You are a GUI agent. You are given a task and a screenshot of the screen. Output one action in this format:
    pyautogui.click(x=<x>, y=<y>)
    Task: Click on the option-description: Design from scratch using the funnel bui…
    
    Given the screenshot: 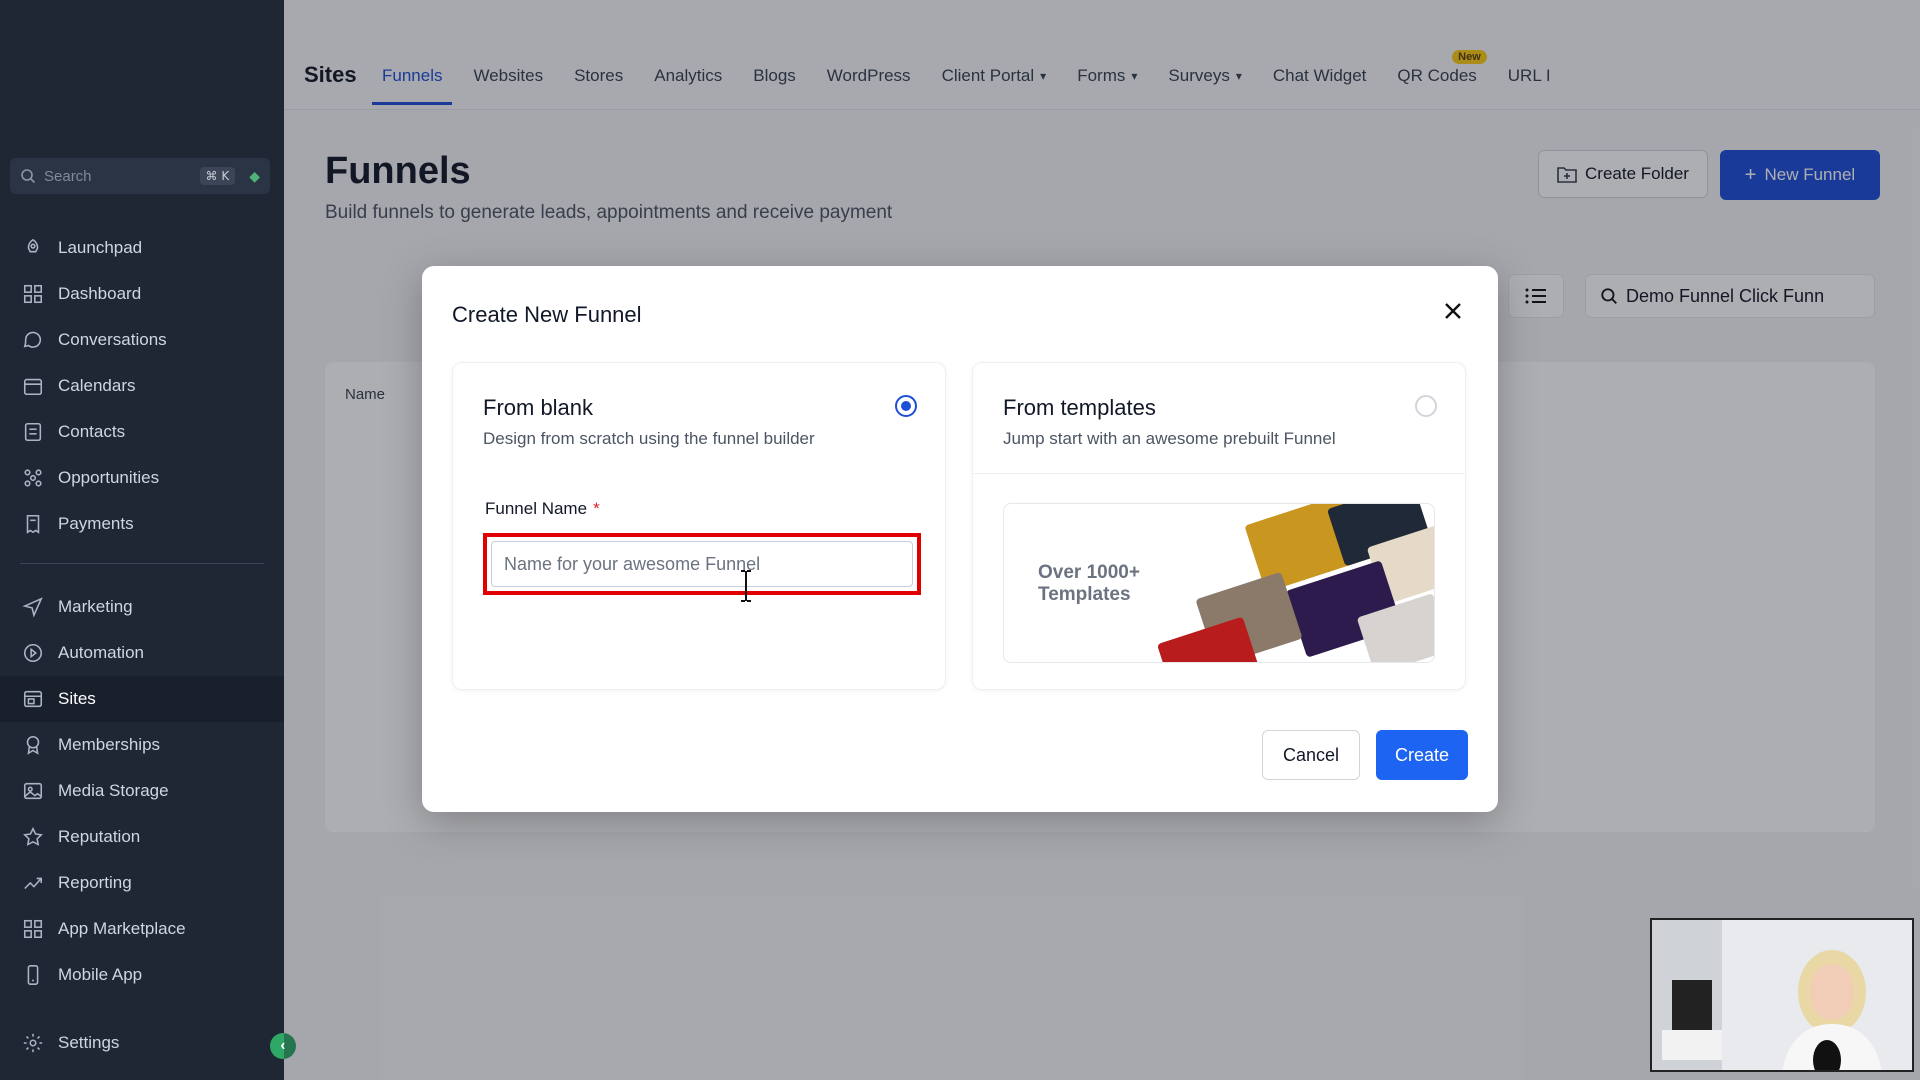 What is the action you would take?
    pyautogui.click(x=649, y=438)
    